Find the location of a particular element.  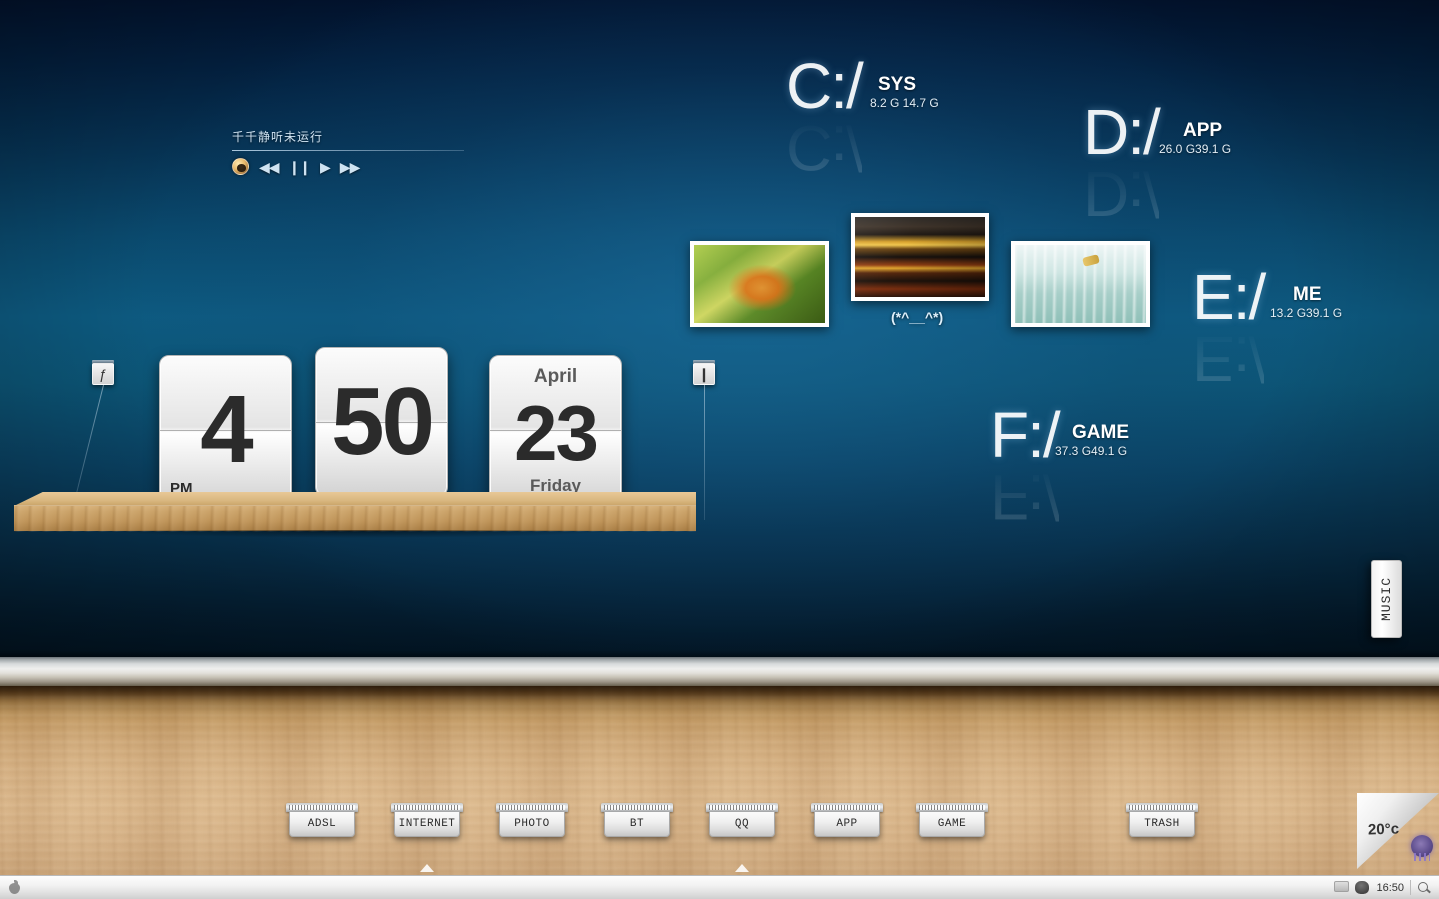

dock-item-card: QQ is located at coordinates (742, 824).